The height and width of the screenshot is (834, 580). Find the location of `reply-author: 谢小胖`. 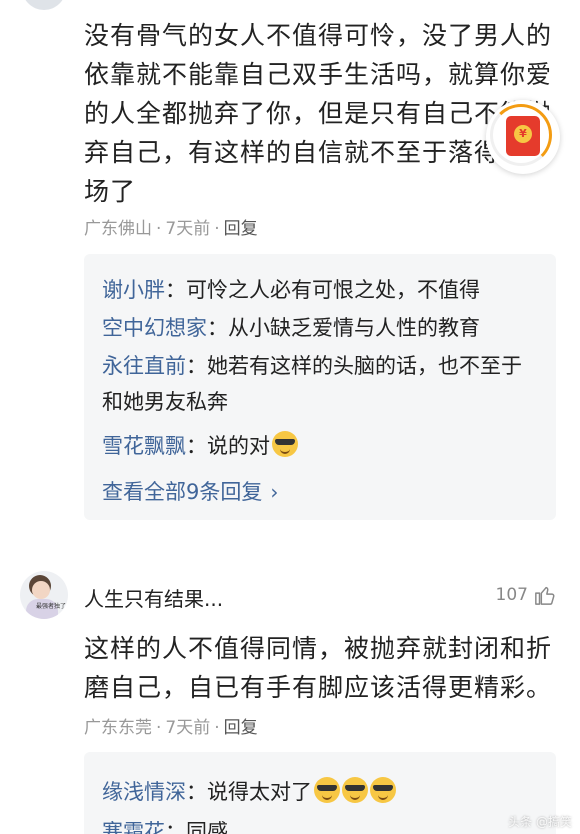

reply-author: 谢小胖 is located at coordinates (133, 290).